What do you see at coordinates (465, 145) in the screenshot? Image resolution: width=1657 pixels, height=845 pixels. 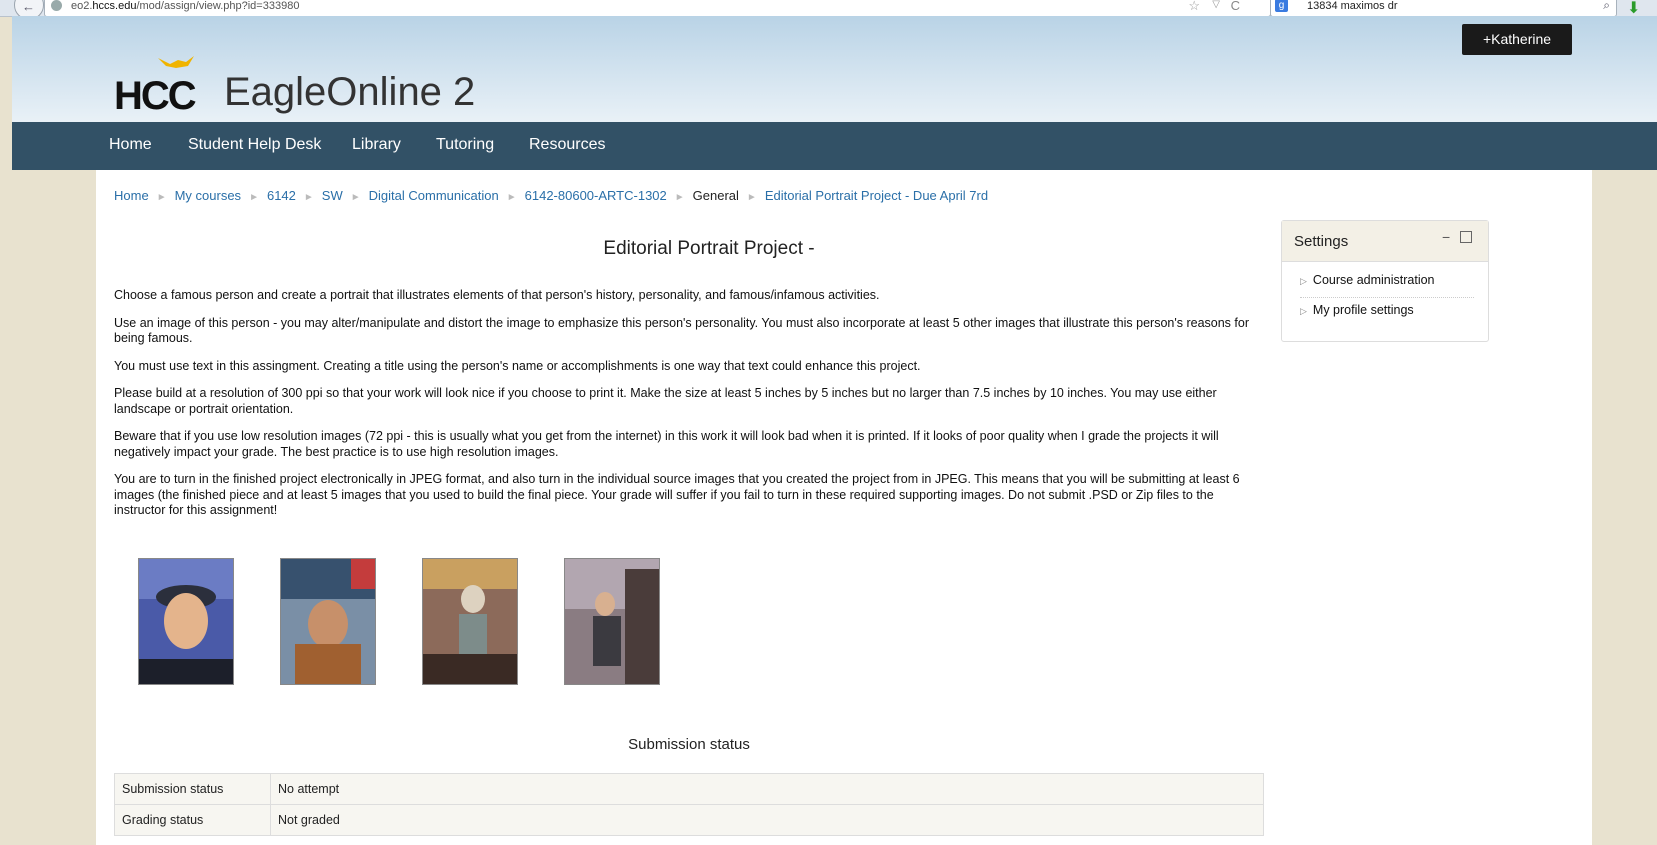 I see `nav-tutoring: Tutoring` at bounding box center [465, 145].